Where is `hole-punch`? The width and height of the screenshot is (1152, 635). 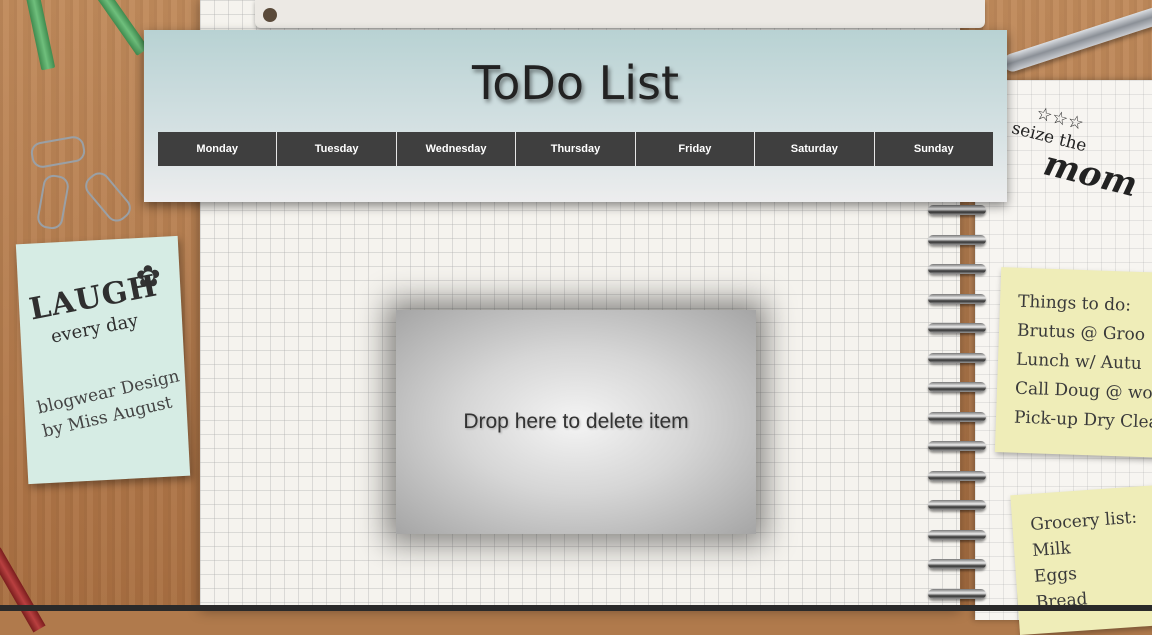
hole-punch is located at coordinates (270, 15).